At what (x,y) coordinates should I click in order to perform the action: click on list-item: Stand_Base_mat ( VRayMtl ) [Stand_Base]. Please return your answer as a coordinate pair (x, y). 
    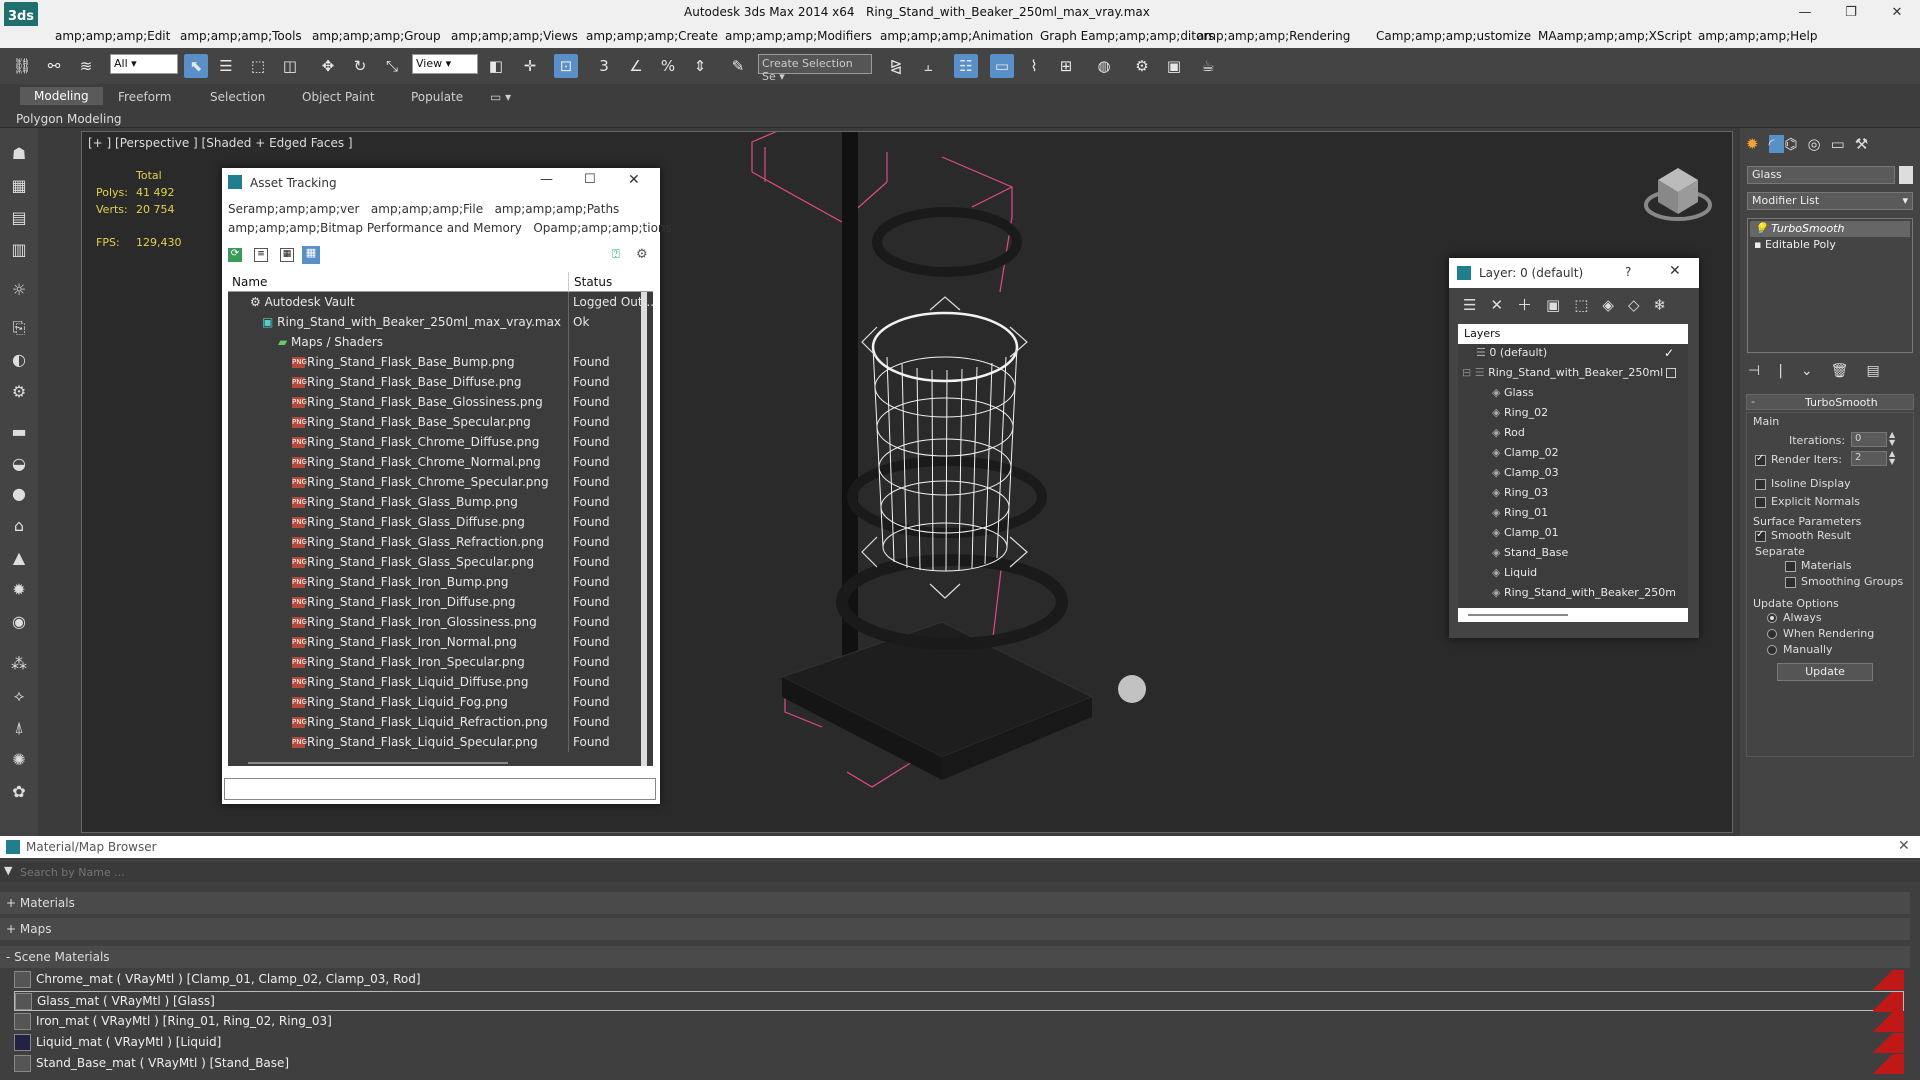
    Looking at the image, I should click on (959, 1064).